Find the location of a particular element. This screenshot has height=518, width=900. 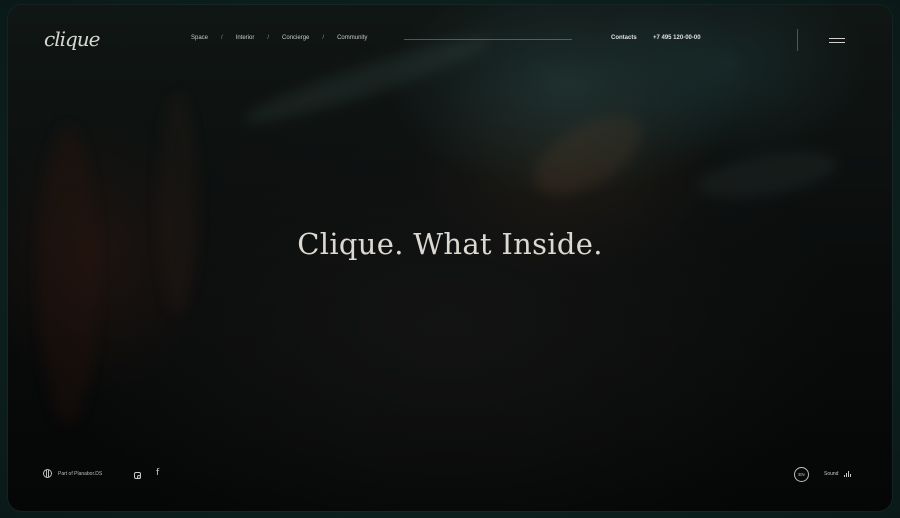

nav-item-space: Space is located at coordinates (199, 38).